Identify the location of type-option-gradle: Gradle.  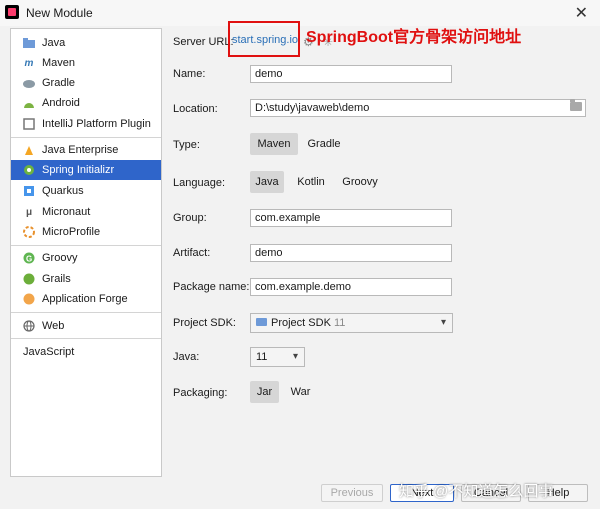
(324, 144).